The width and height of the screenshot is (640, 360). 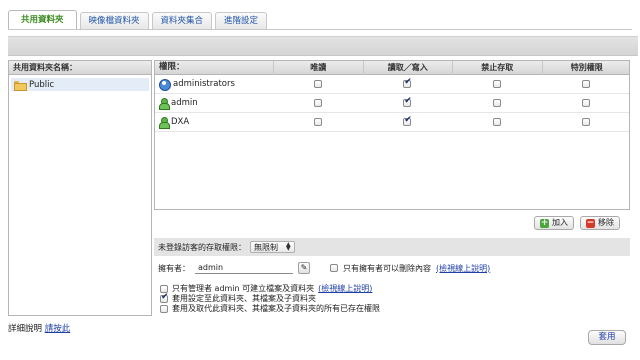 What do you see at coordinates (607, 337) in the screenshot?
I see `apply-button: 套用` at bounding box center [607, 337].